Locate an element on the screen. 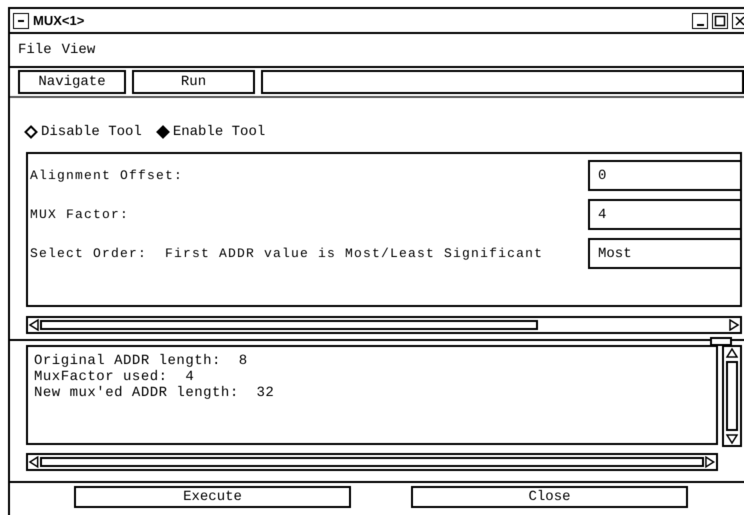 This screenshot has width=744, height=515. menu-item: View is located at coordinates (79, 50).